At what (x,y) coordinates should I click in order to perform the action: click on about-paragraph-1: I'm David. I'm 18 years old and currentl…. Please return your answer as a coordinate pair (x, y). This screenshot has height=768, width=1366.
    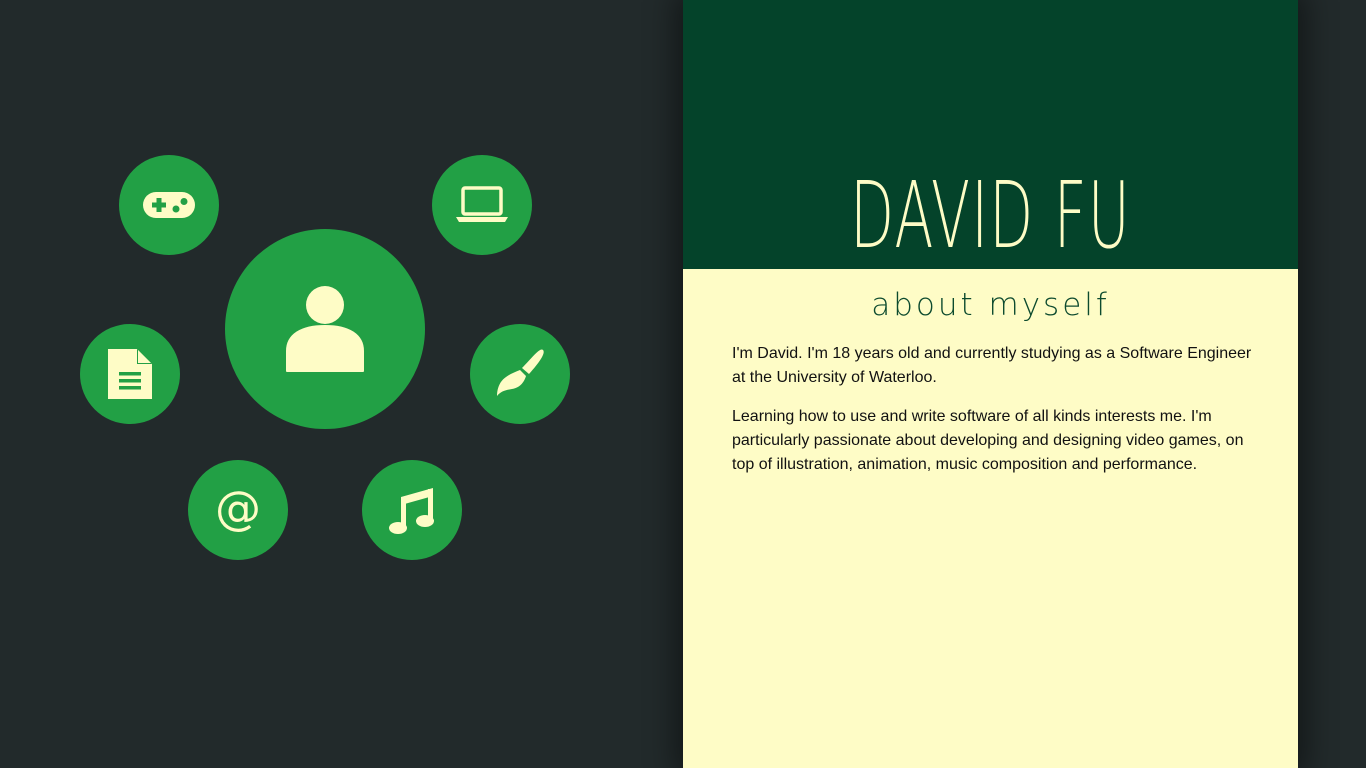
    Looking at the image, I should click on (992, 365).